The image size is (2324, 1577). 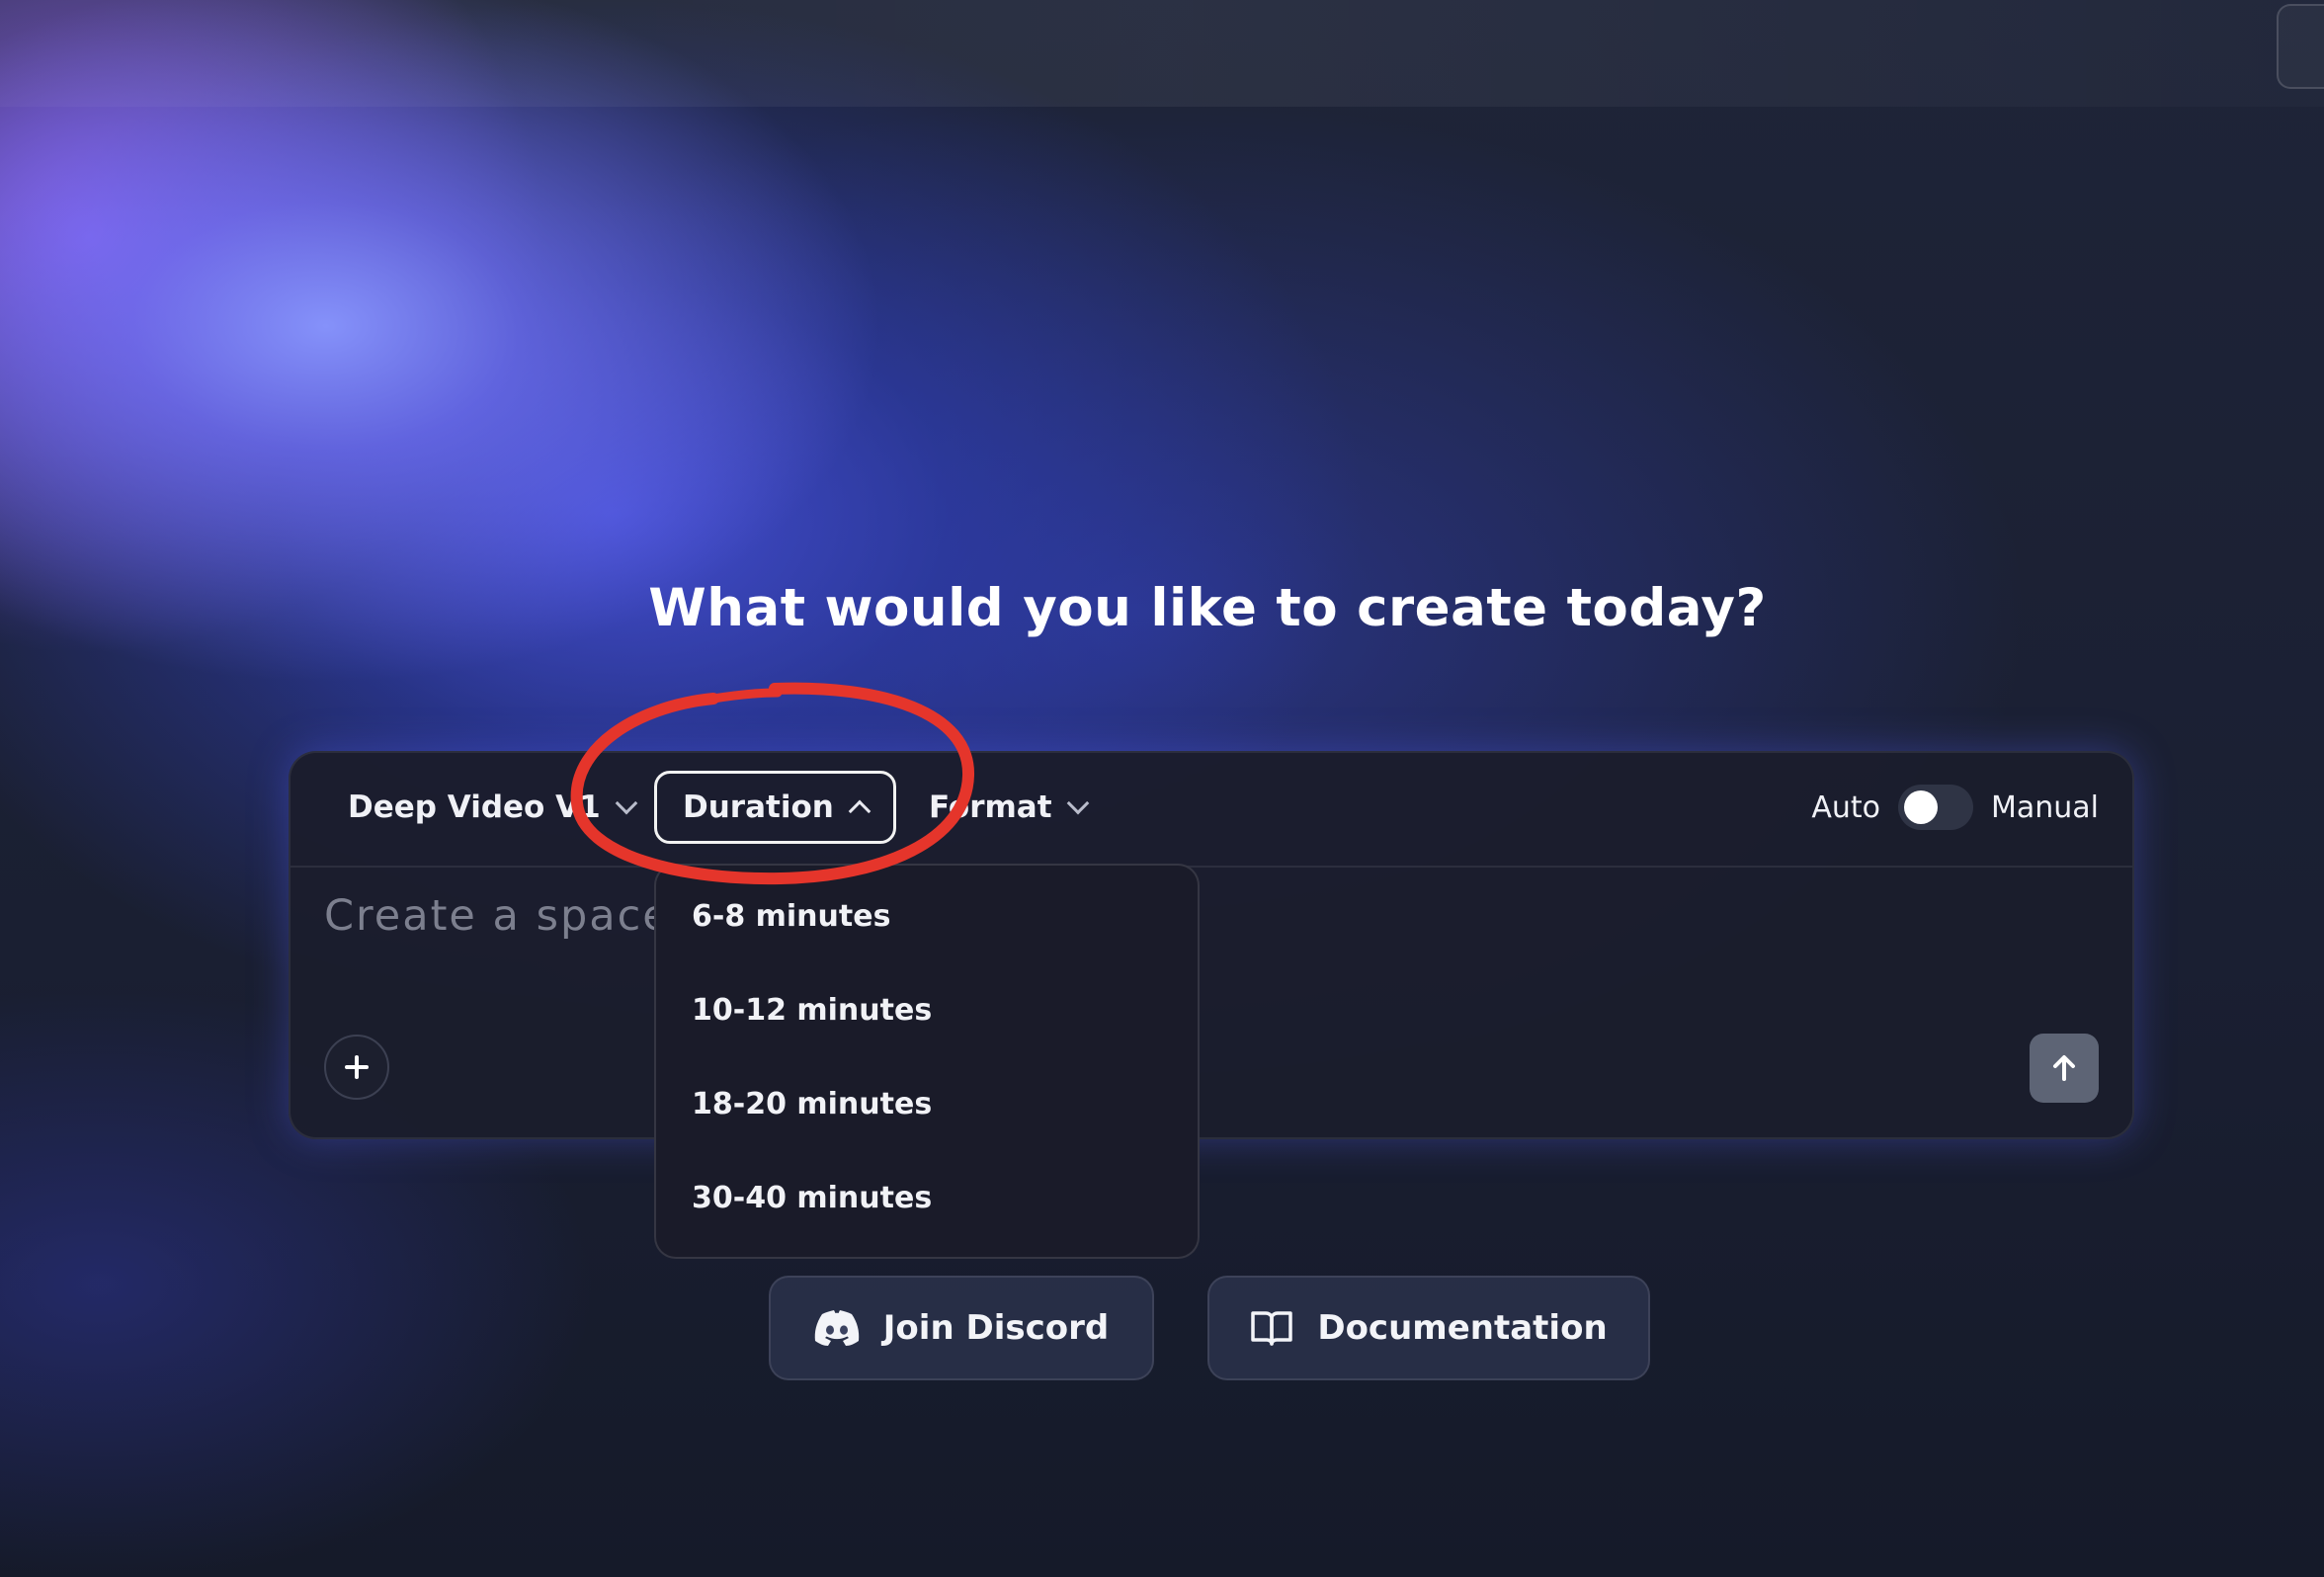 What do you see at coordinates (2300, 46) in the screenshot?
I see `corner-button` at bounding box center [2300, 46].